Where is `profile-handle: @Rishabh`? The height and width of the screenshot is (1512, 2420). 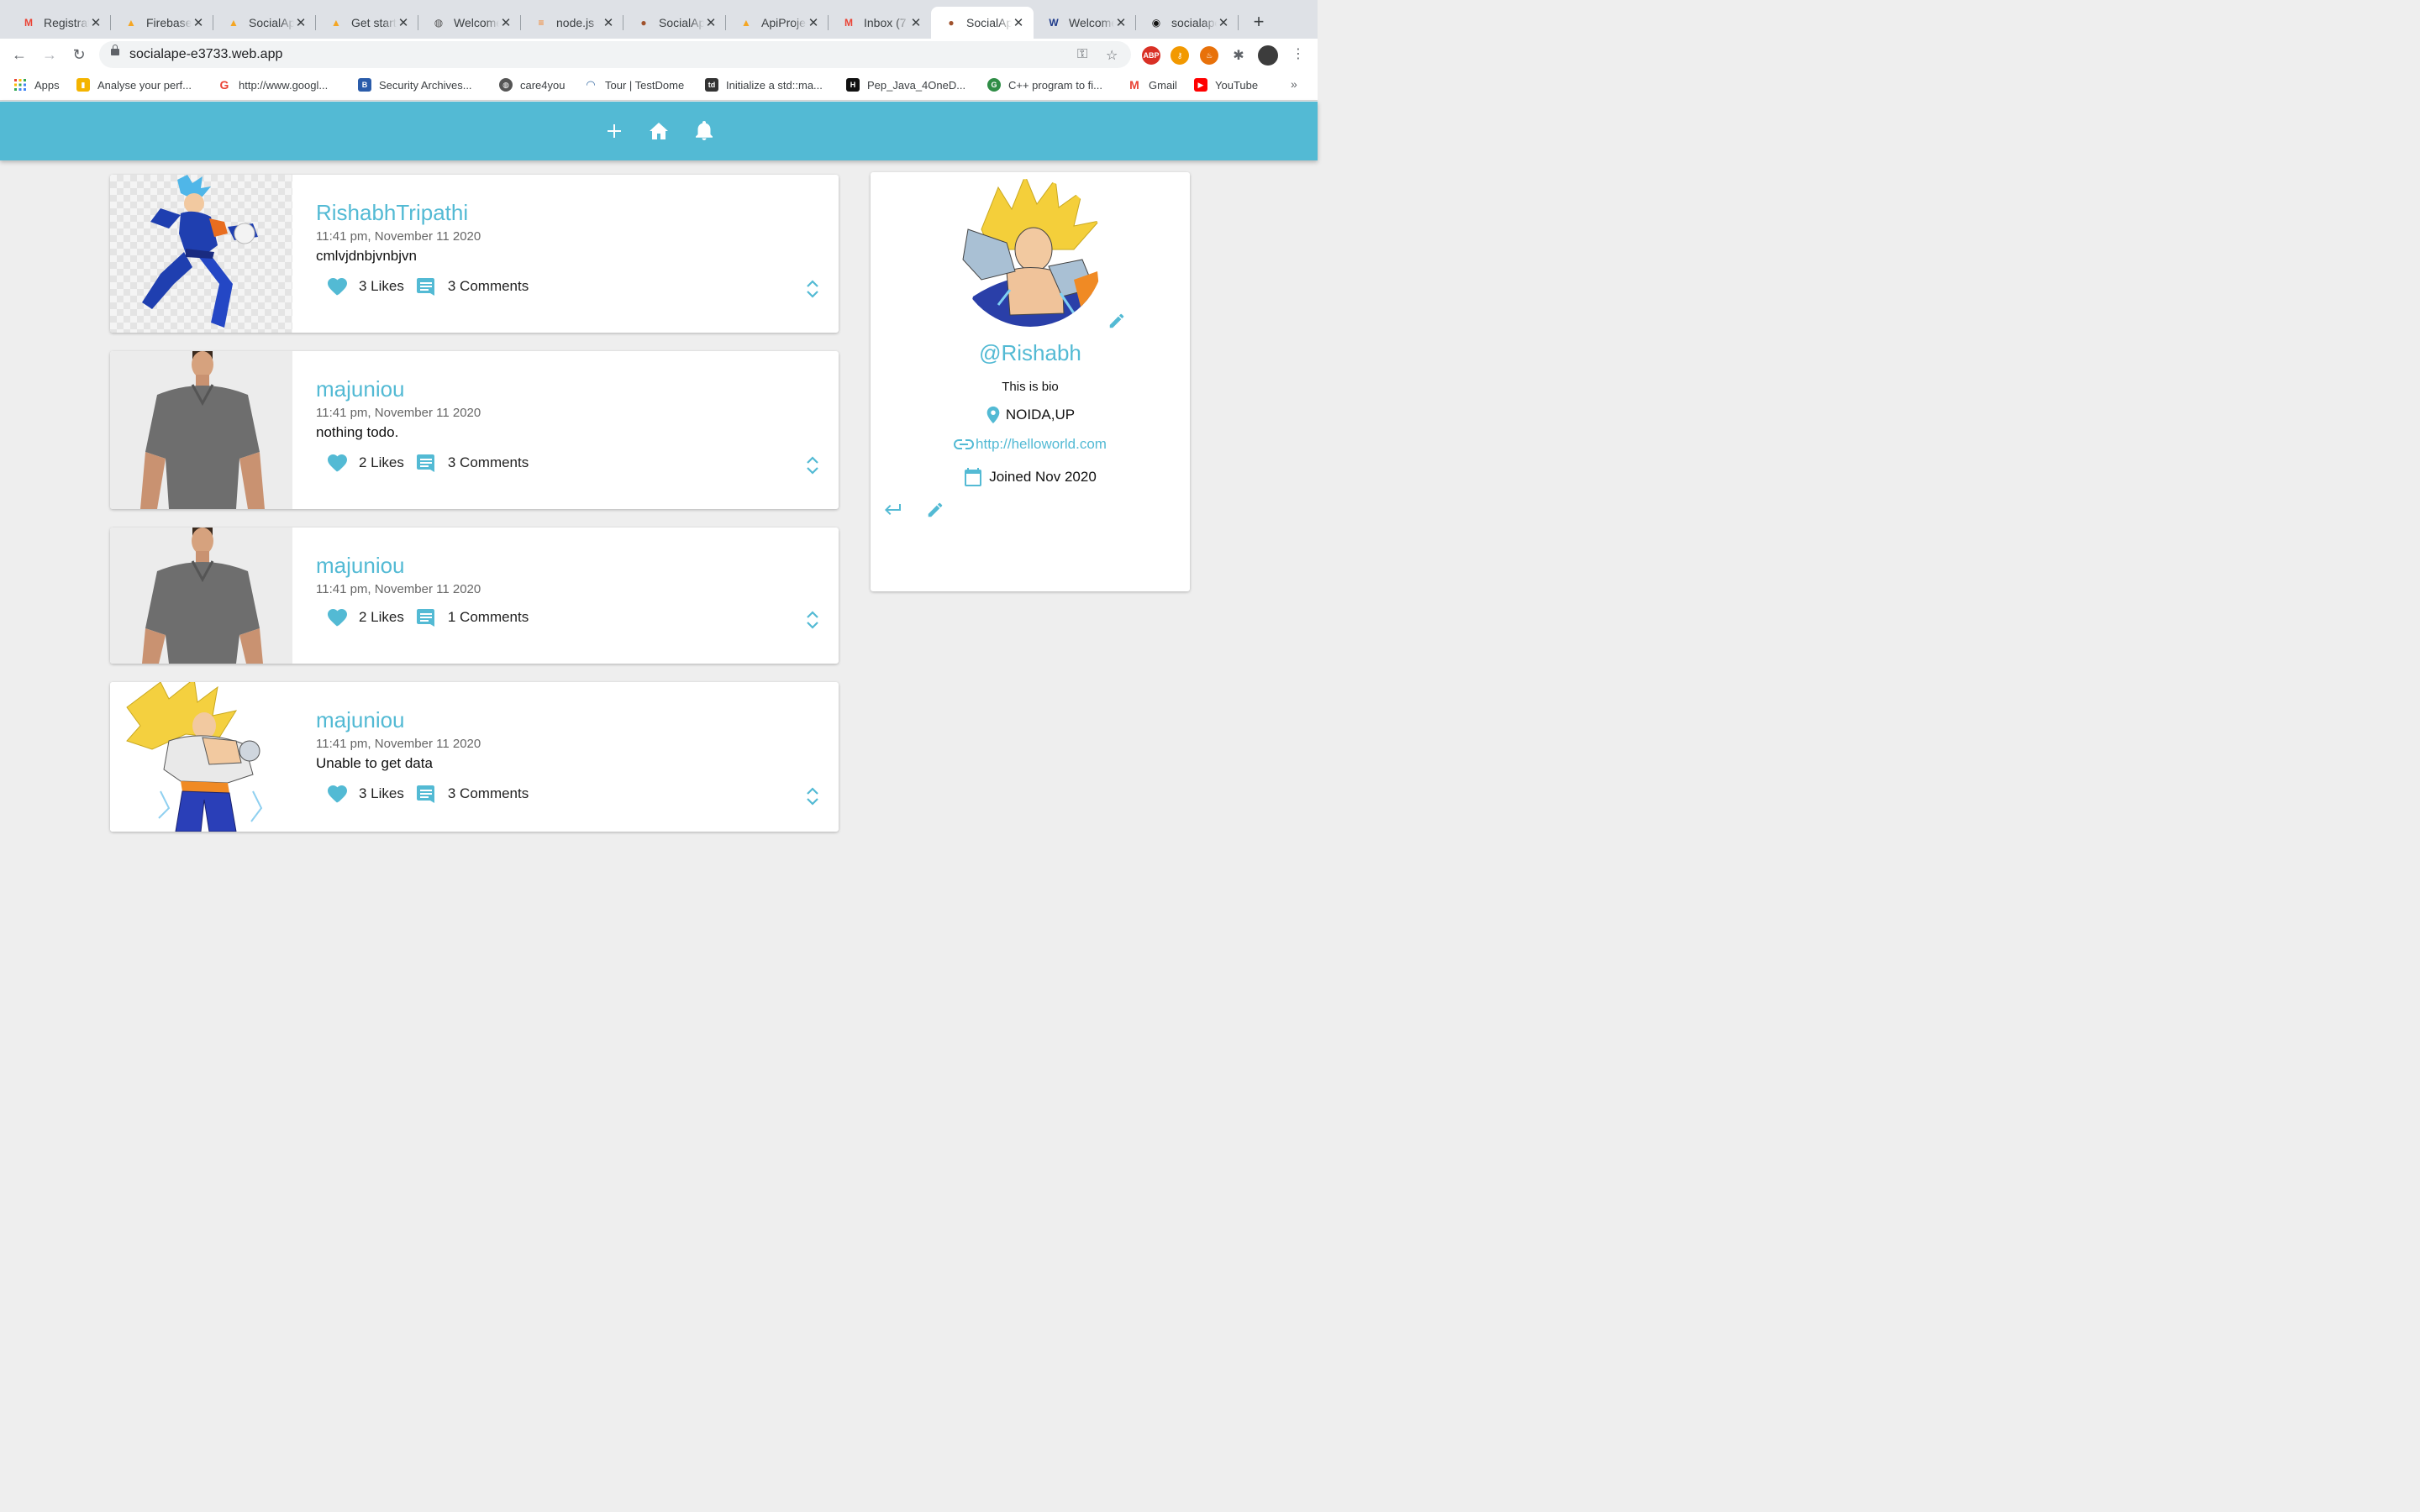 profile-handle: @Rishabh is located at coordinates (1030, 353).